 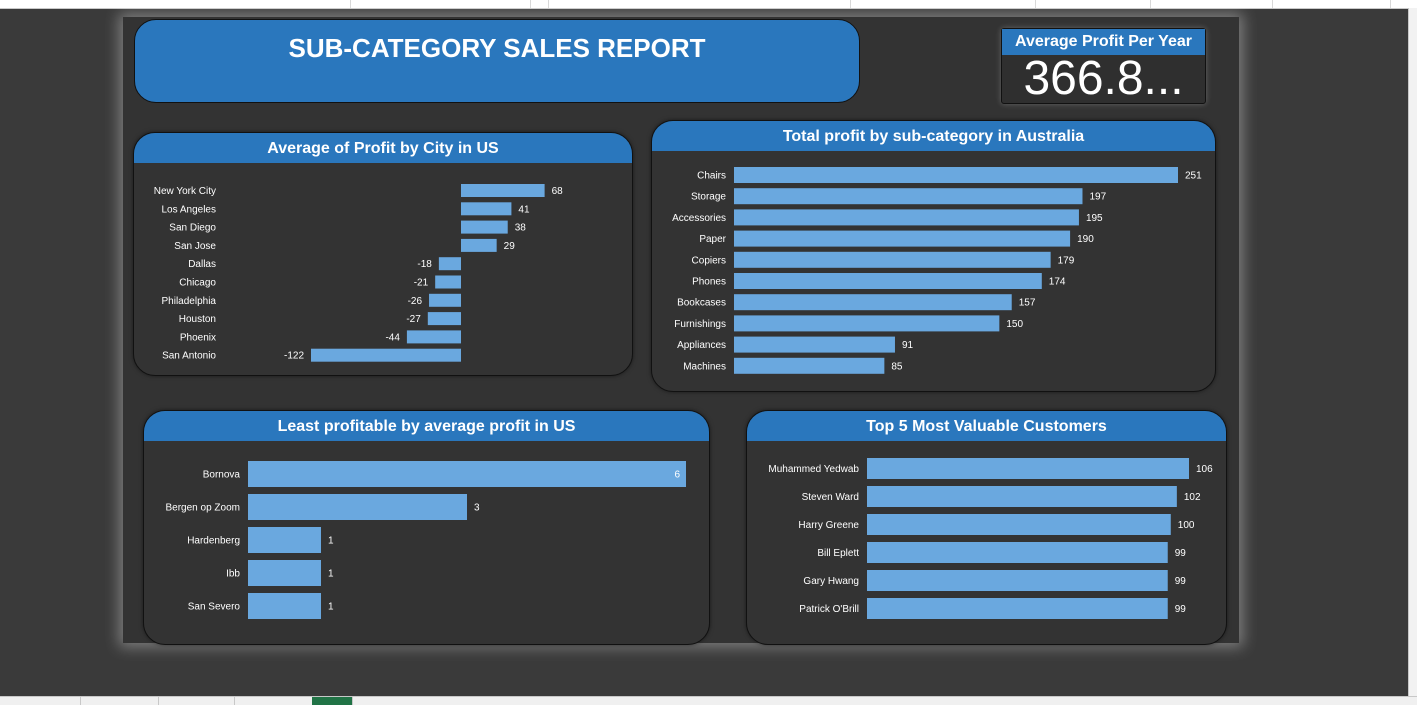 What do you see at coordinates (831, 581) in the screenshot?
I see `category-label: Gary Hwang` at bounding box center [831, 581].